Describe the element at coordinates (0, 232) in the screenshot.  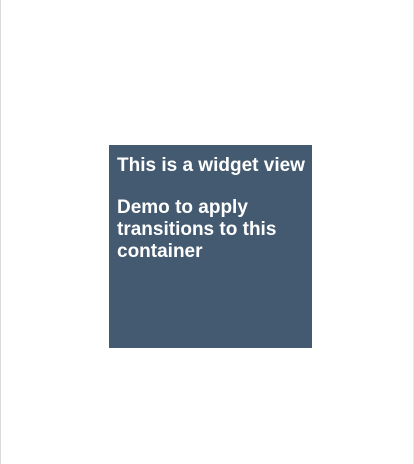
I see `window-left-edge` at that location.